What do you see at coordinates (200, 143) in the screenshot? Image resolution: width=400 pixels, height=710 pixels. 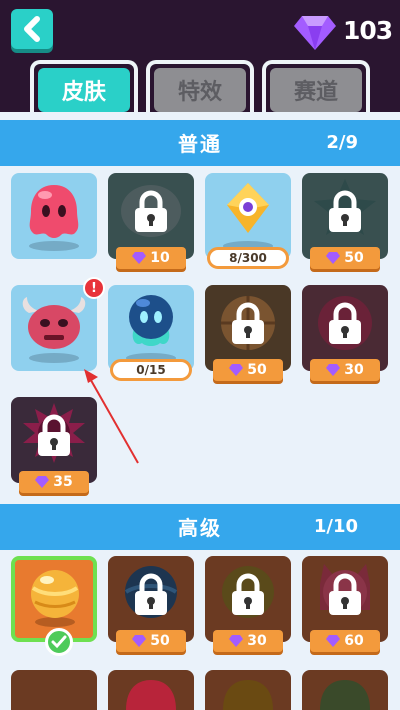 I see `section-header-normal: 普通 2/9` at bounding box center [200, 143].